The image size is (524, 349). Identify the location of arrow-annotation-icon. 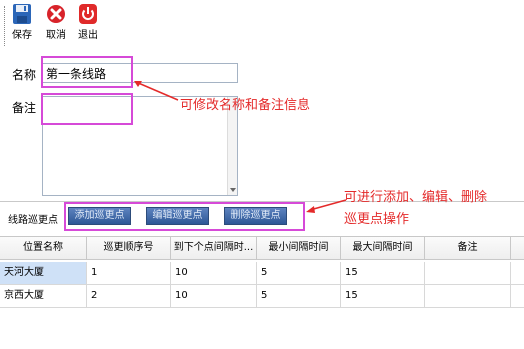
(156, 91).